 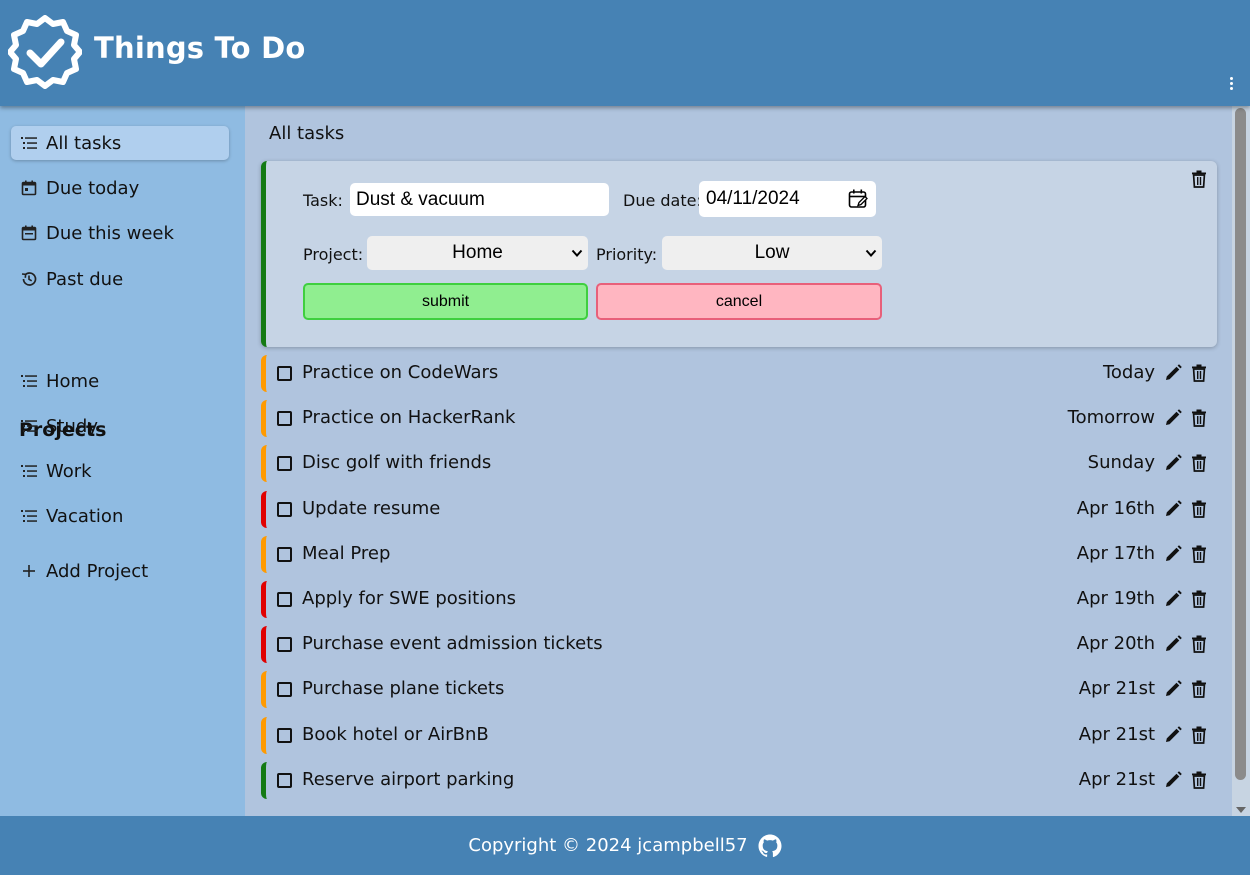 What do you see at coordinates (307, 133) in the screenshot?
I see `page-title: All tasks` at bounding box center [307, 133].